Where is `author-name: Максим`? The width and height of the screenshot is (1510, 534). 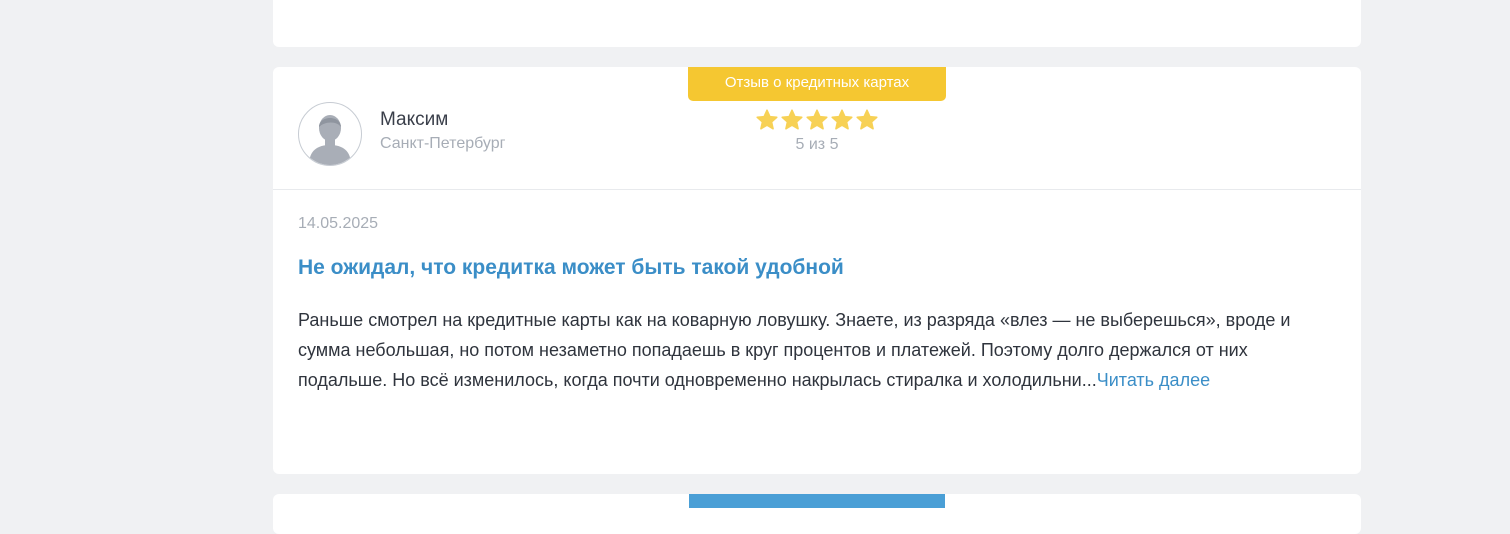
author-name: Максим is located at coordinates (414, 119).